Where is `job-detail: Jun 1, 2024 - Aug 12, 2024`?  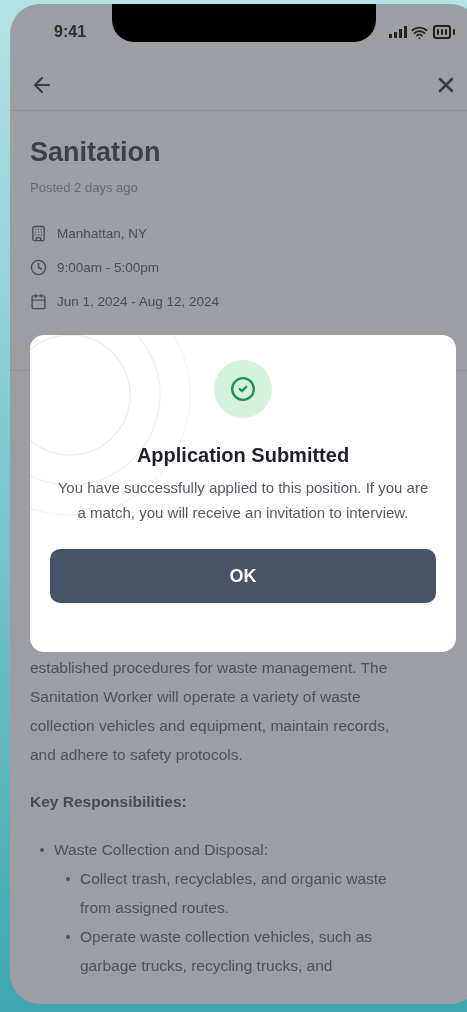 job-detail: Jun 1, 2024 - Aug 12, 2024 is located at coordinates (138, 301).